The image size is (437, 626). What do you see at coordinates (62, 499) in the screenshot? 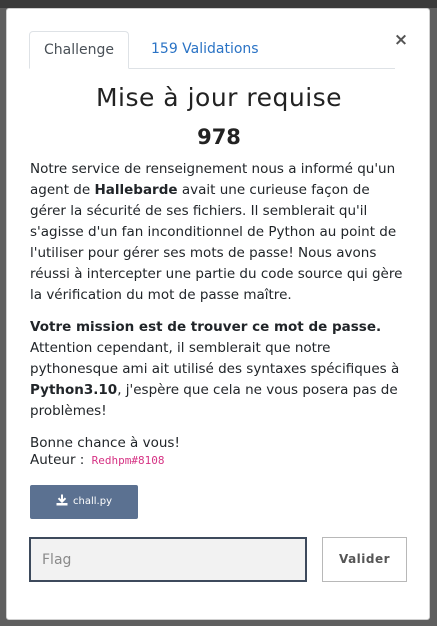
I see `download-icon` at bounding box center [62, 499].